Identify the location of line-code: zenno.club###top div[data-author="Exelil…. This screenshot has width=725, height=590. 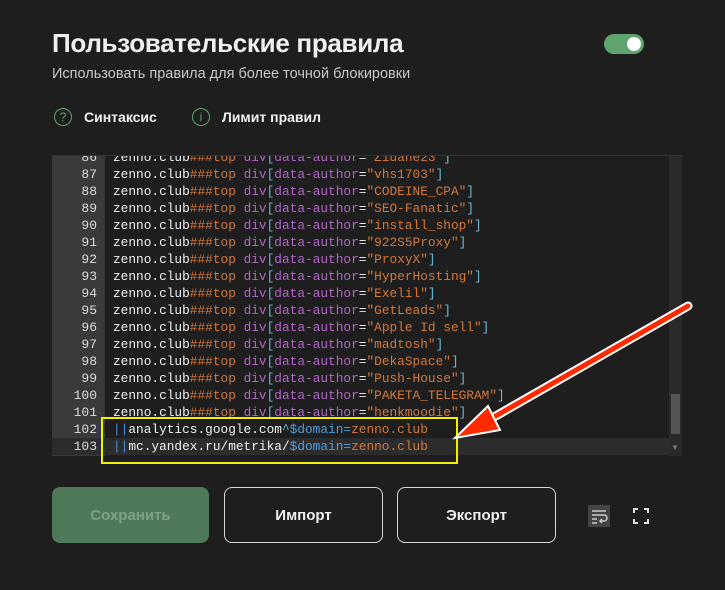
(274, 293).